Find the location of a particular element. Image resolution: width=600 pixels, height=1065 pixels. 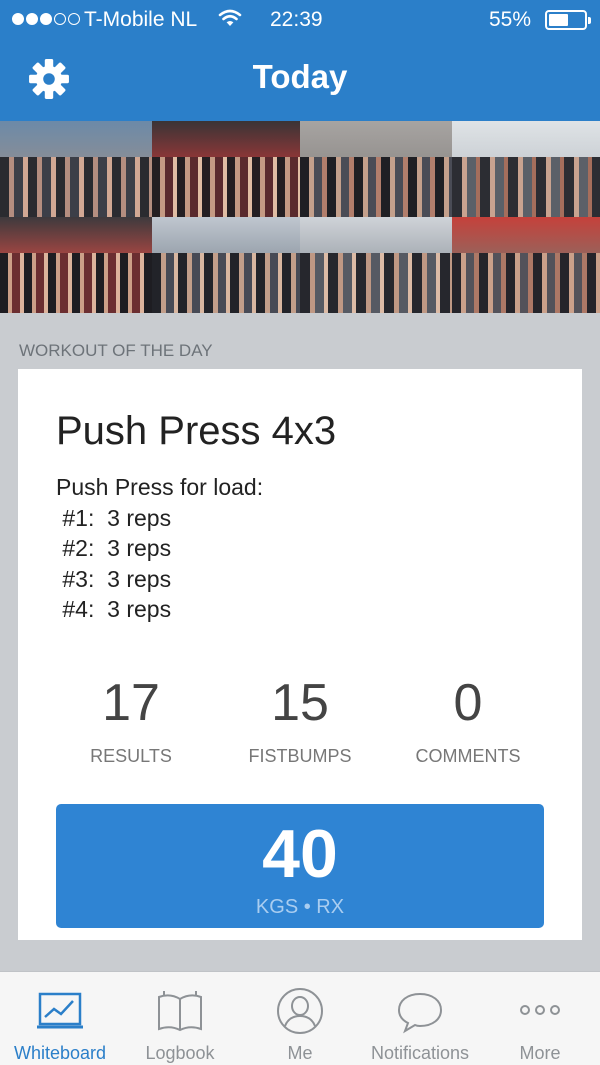

tab-bar: Whiteboard Logbook Me Notifications More is located at coordinates (300, 1018).